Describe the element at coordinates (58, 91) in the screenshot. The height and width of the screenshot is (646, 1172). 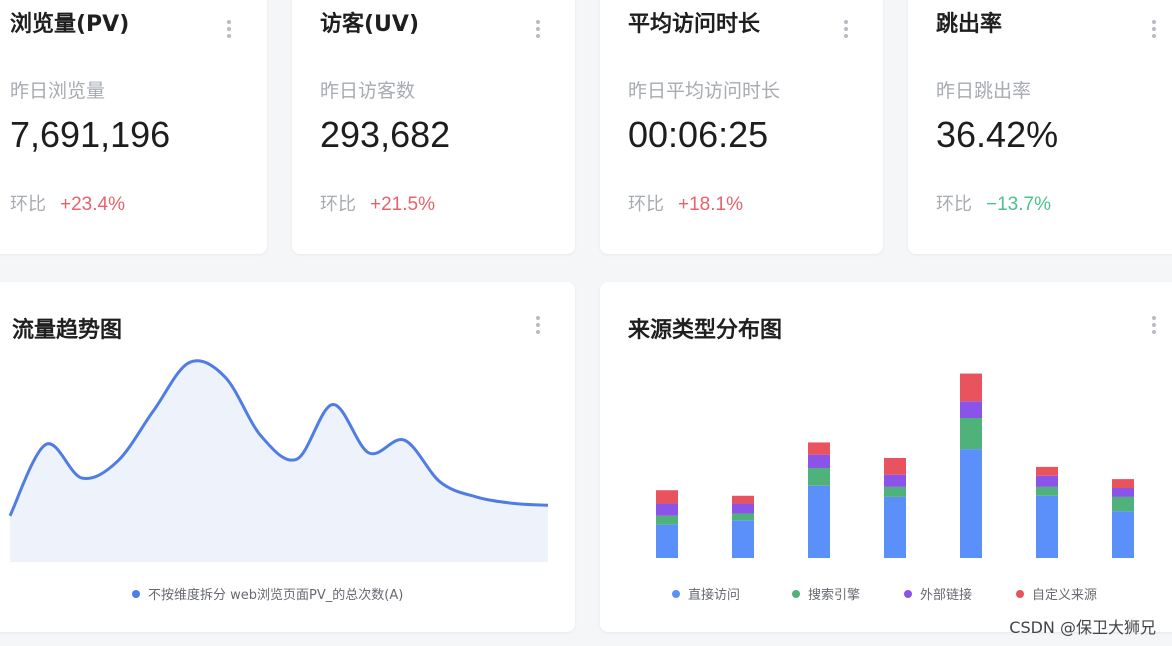
I see `kpi-label: 昨日浏览量` at that location.